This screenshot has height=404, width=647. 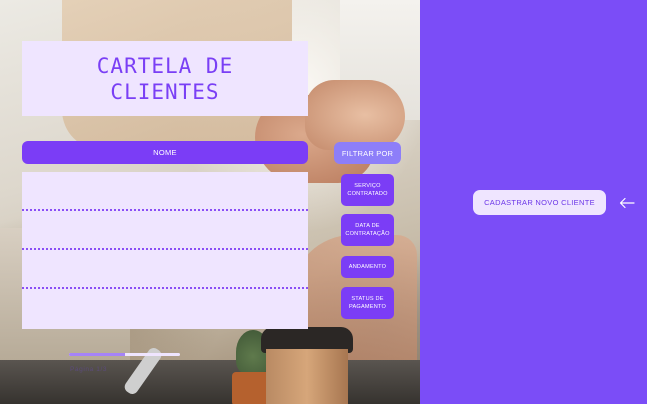 I want to click on name-column-header-label: NOME, so click(x=165, y=152).